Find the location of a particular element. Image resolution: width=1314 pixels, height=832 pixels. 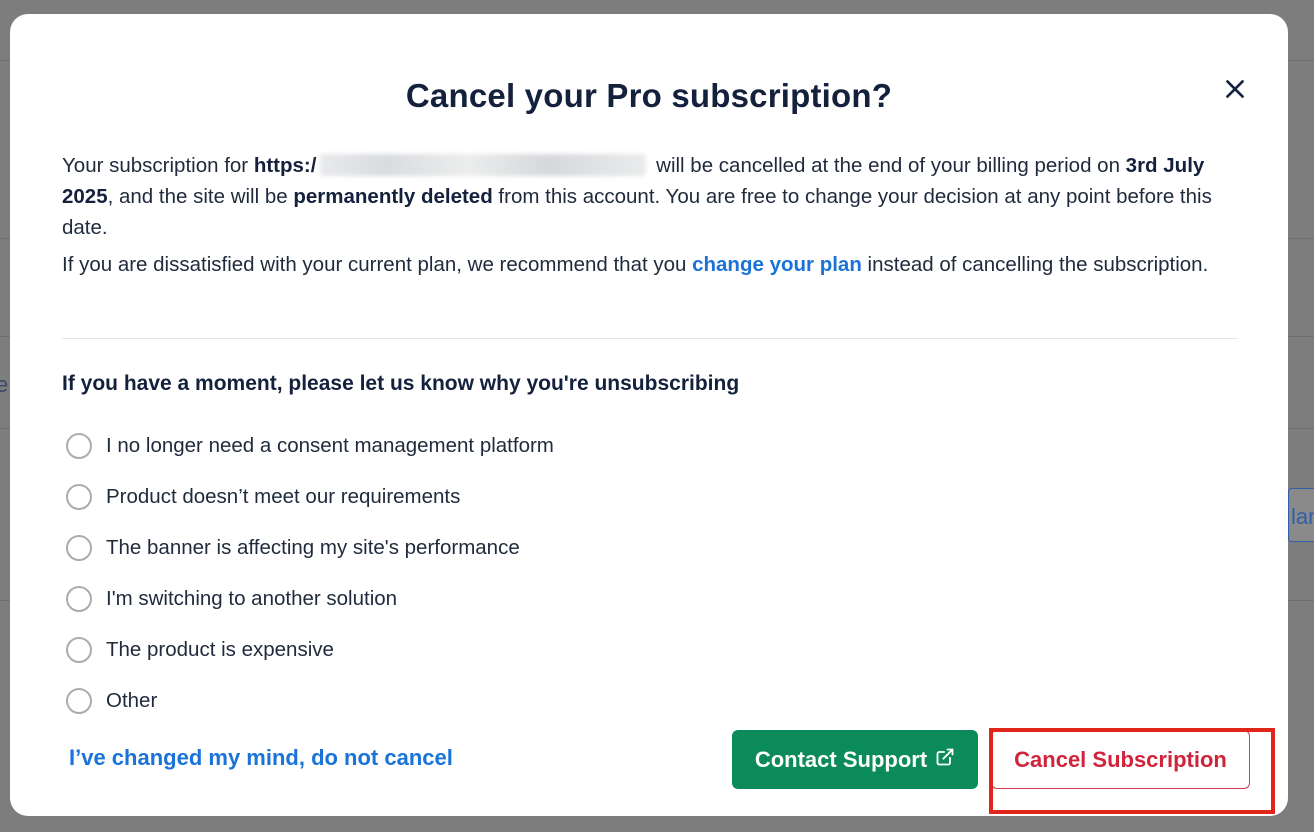

reason-option: Product doesn’t meet our requirements is located at coordinates (310, 496).